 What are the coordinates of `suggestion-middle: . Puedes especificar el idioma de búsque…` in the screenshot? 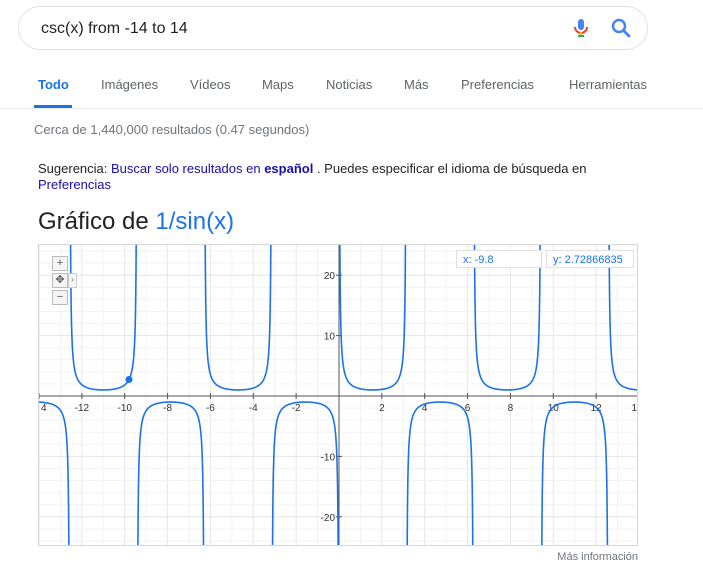 It's located at (450, 168).